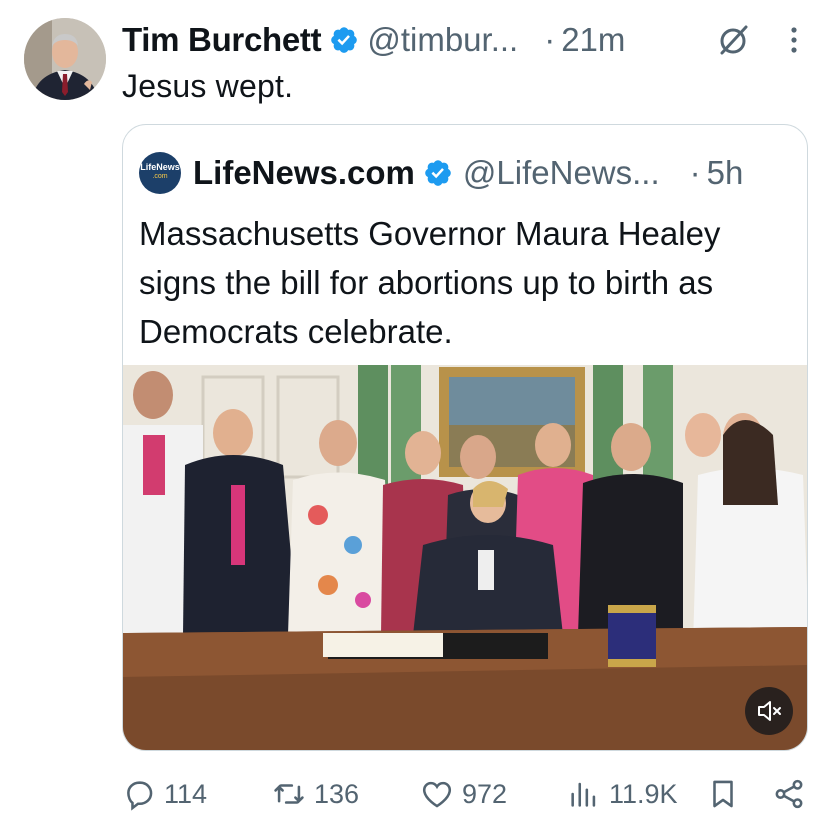 The height and width of the screenshot is (839, 834). What do you see at coordinates (160, 176) in the screenshot?
I see `quoted-avatar-logo-sub: .com` at bounding box center [160, 176].